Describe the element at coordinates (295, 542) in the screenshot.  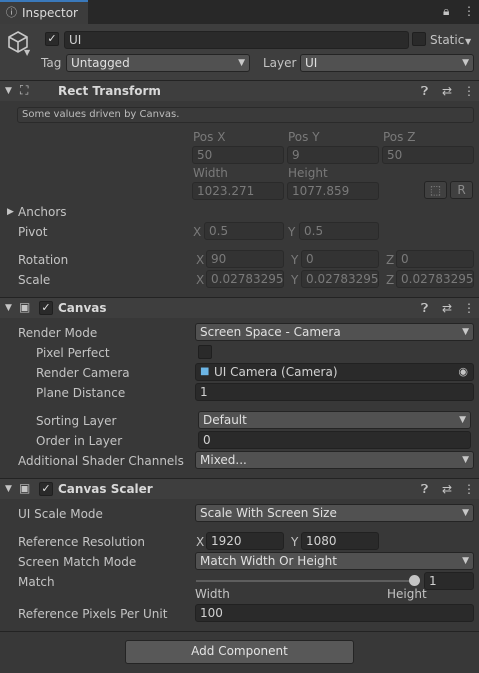
I see `ref-y-label: Y` at that location.